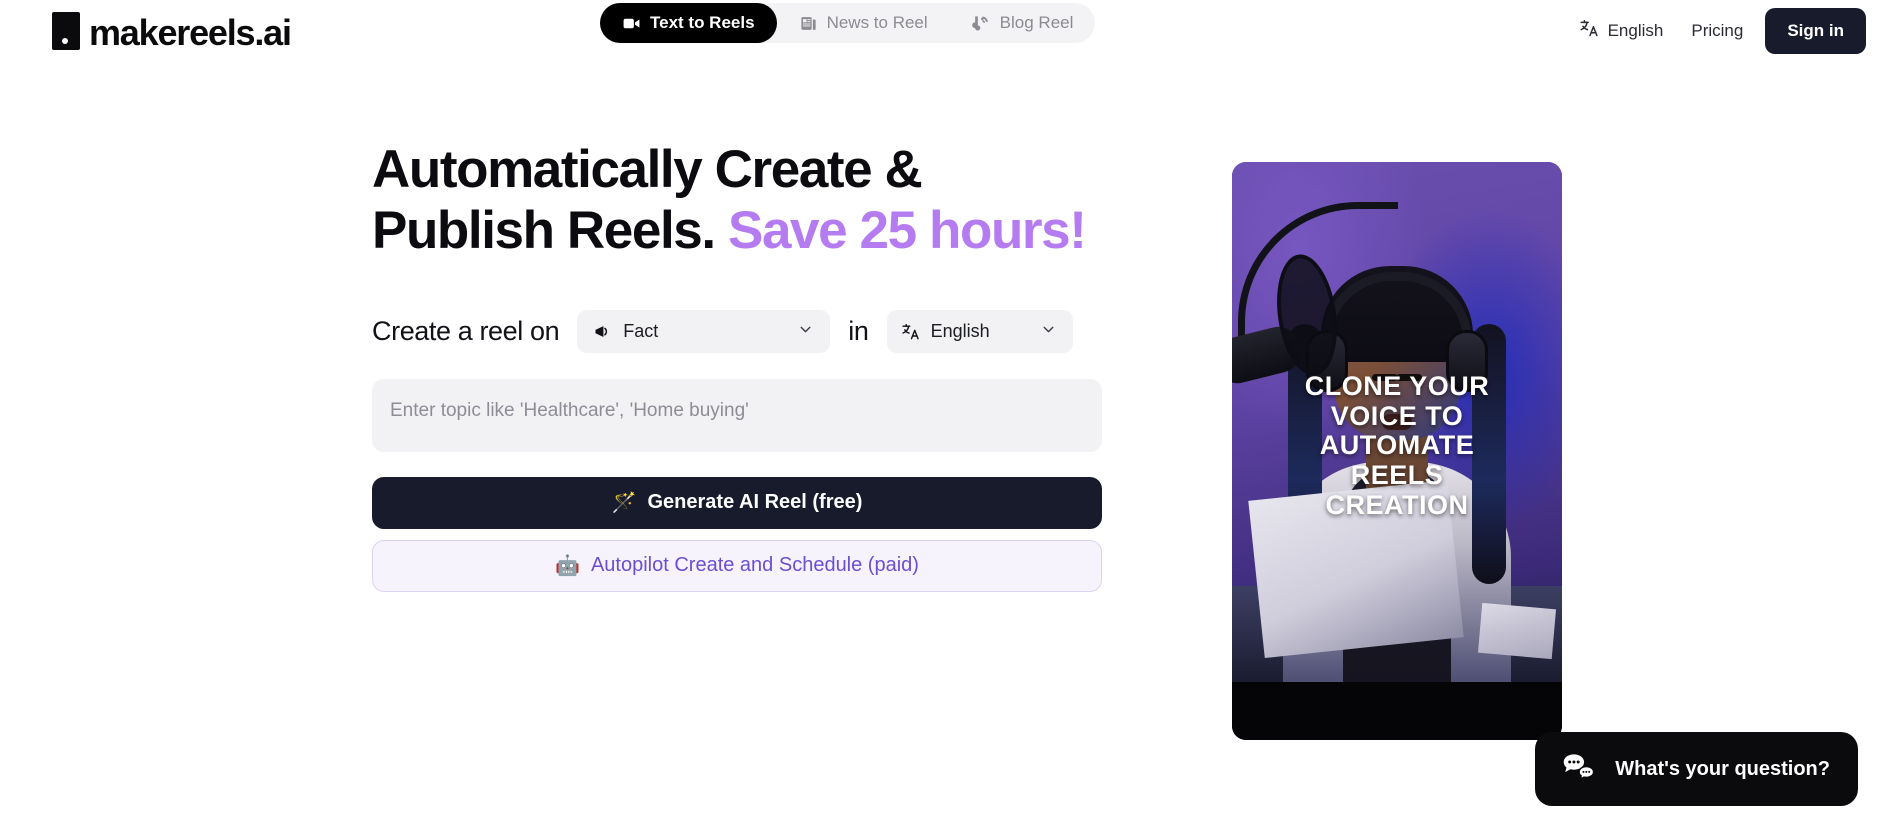  What do you see at coordinates (641, 331) in the screenshot?
I see `topic-type-value: Fact` at bounding box center [641, 331].